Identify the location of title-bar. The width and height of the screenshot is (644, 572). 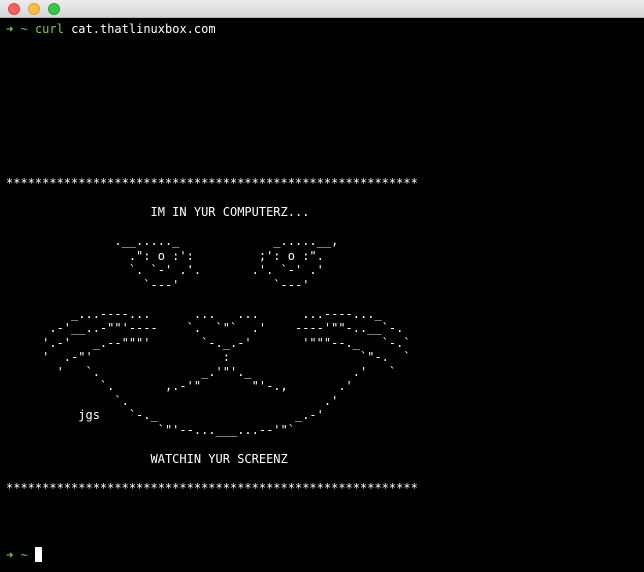
(322, 9).